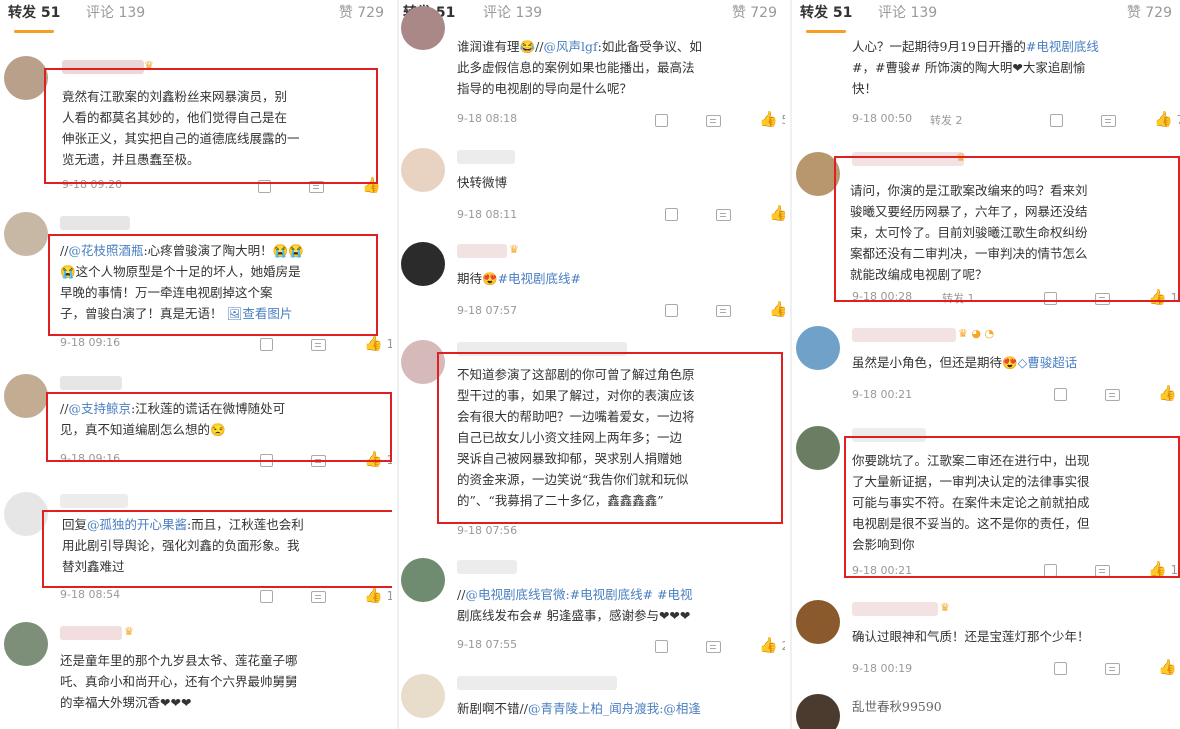 The width and height of the screenshot is (1180, 729). Describe the element at coordinates (487, 644) in the screenshot. I see `comment-time: 9-18 07:55` at that location.